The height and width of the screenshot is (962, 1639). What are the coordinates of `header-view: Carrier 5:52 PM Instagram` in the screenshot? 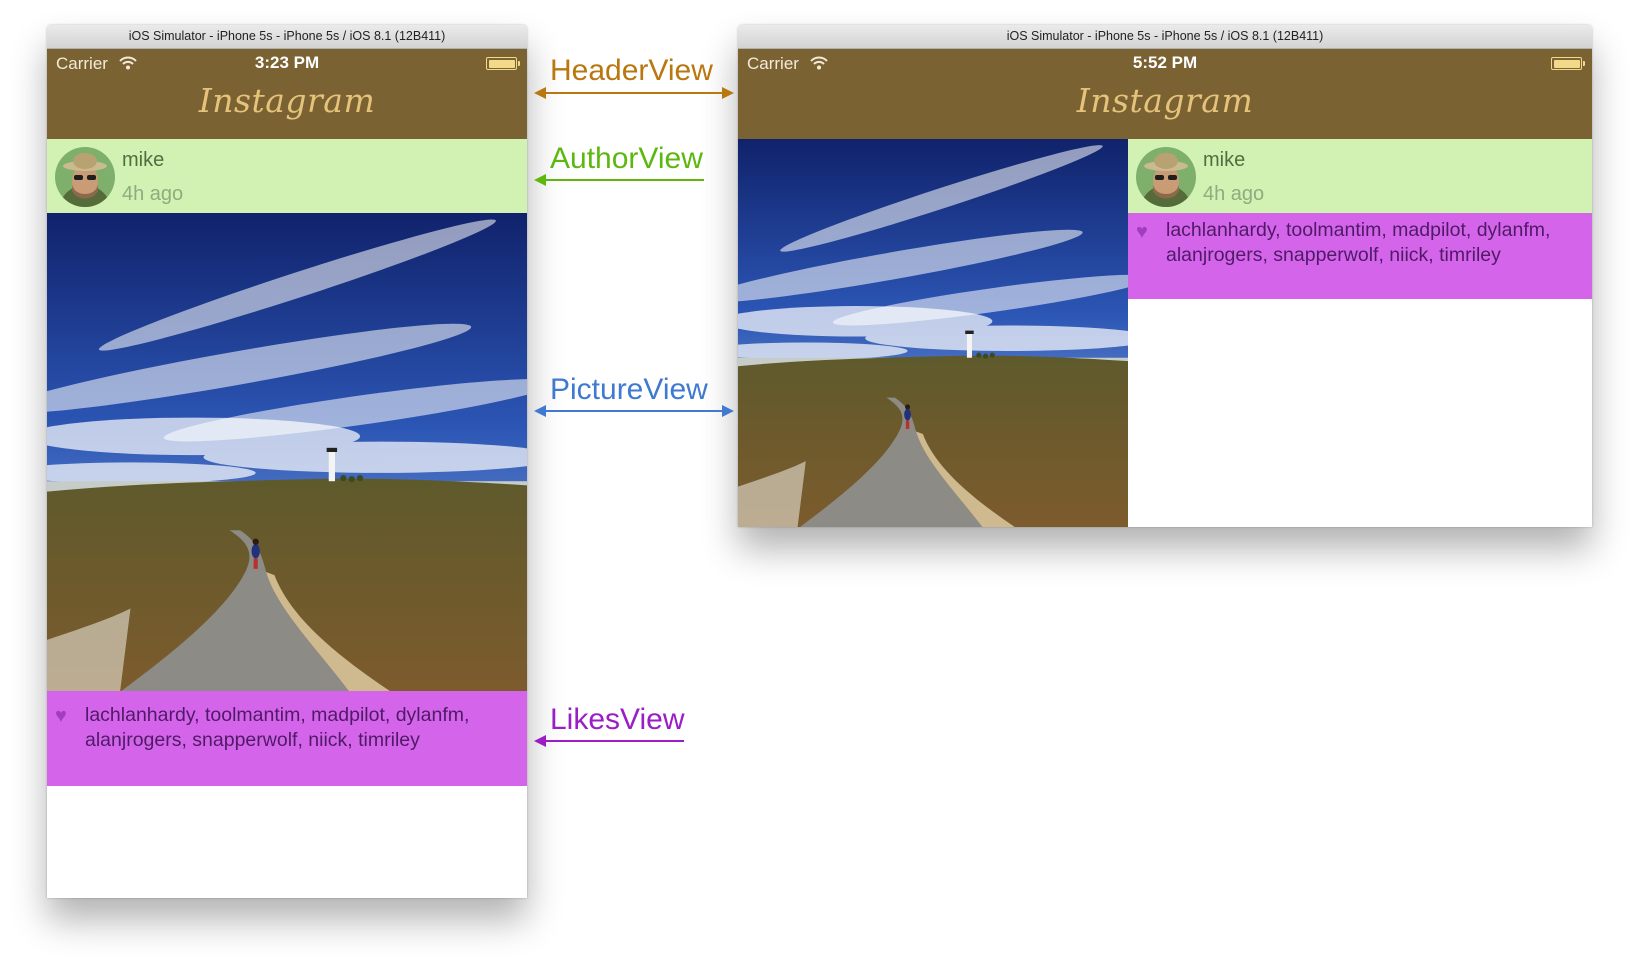 It's located at (1165, 94).